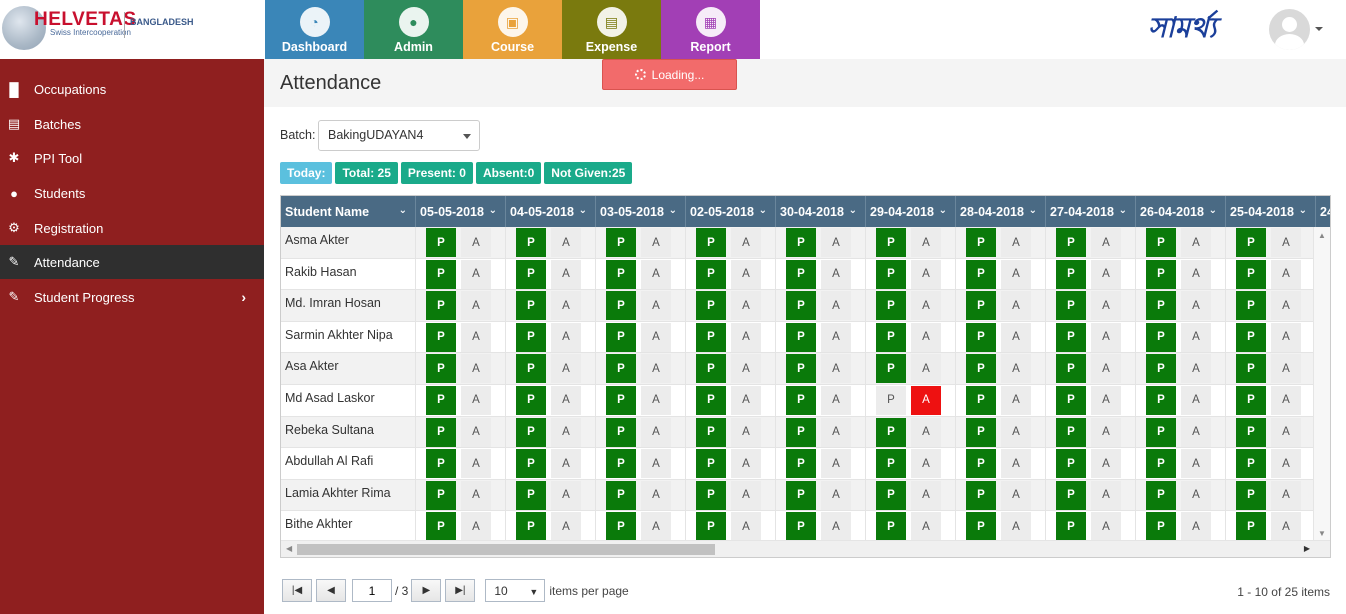 This screenshot has height=614, width=1346. What do you see at coordinates (1323, 211) in the screenshot?
I see `header-date: 24` at bounding box center [1323, 211].